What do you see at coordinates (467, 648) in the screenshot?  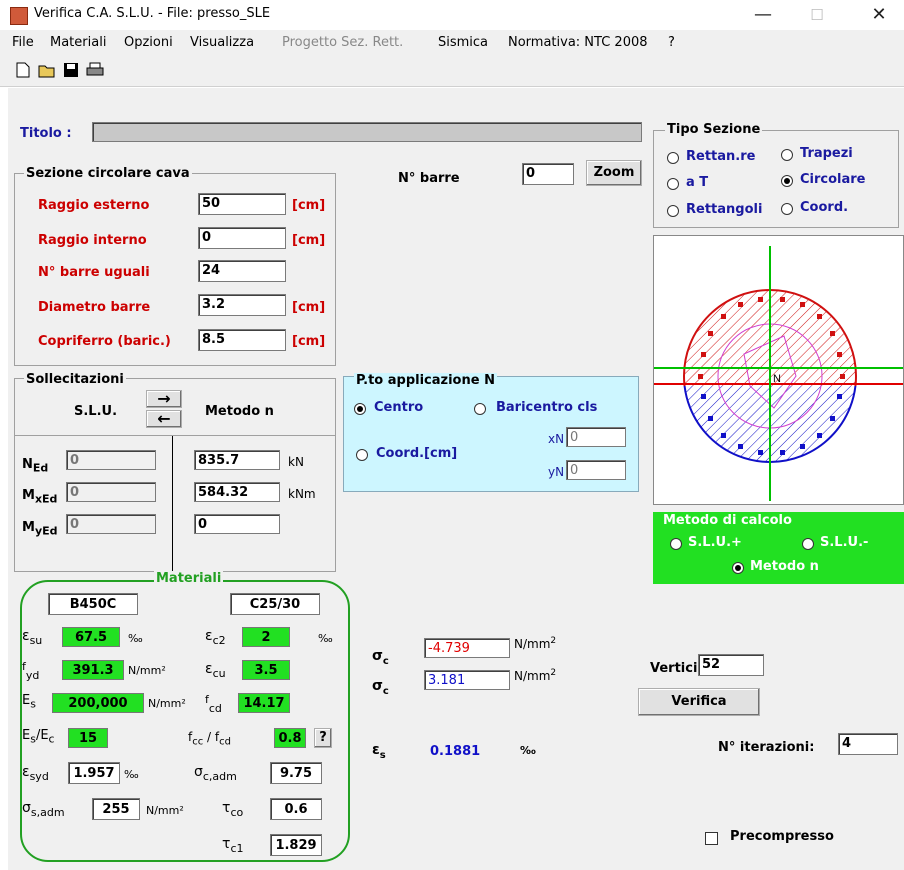 I see `sigma-c1-value: -4.739` at bounding box center [467, 648].